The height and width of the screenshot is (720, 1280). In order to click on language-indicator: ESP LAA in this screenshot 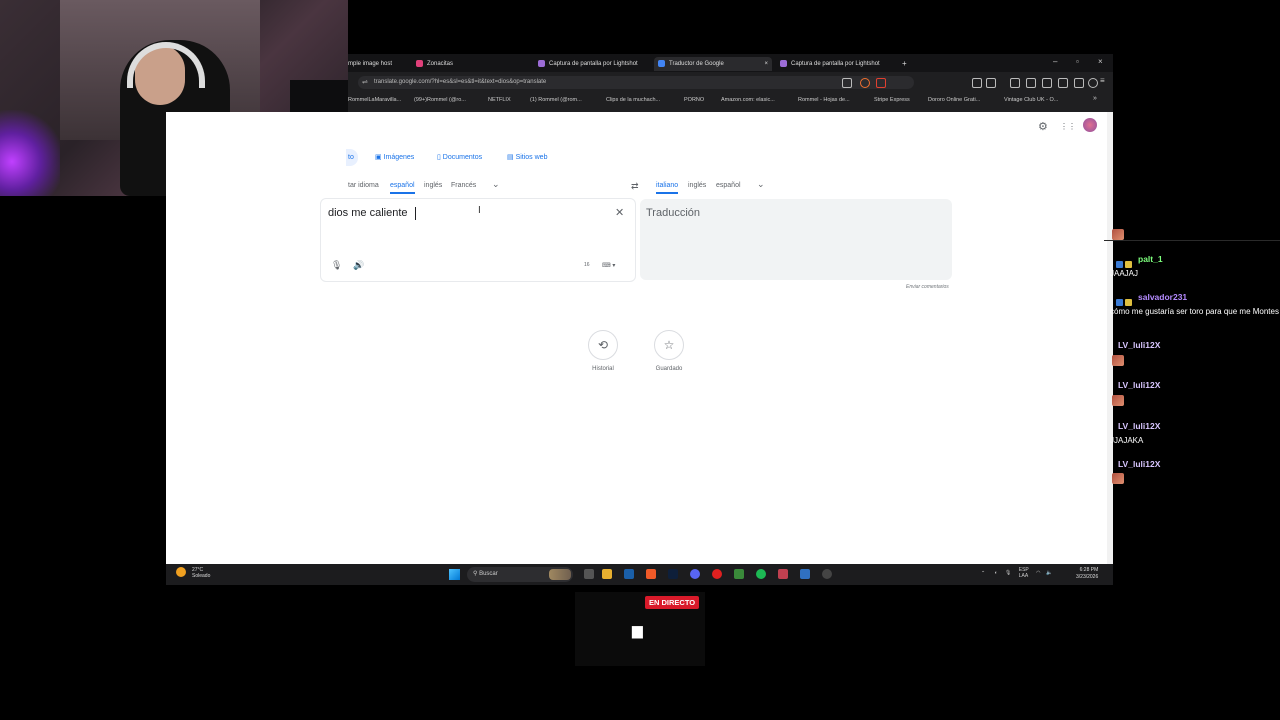, I will do `click(1024, 573)`.